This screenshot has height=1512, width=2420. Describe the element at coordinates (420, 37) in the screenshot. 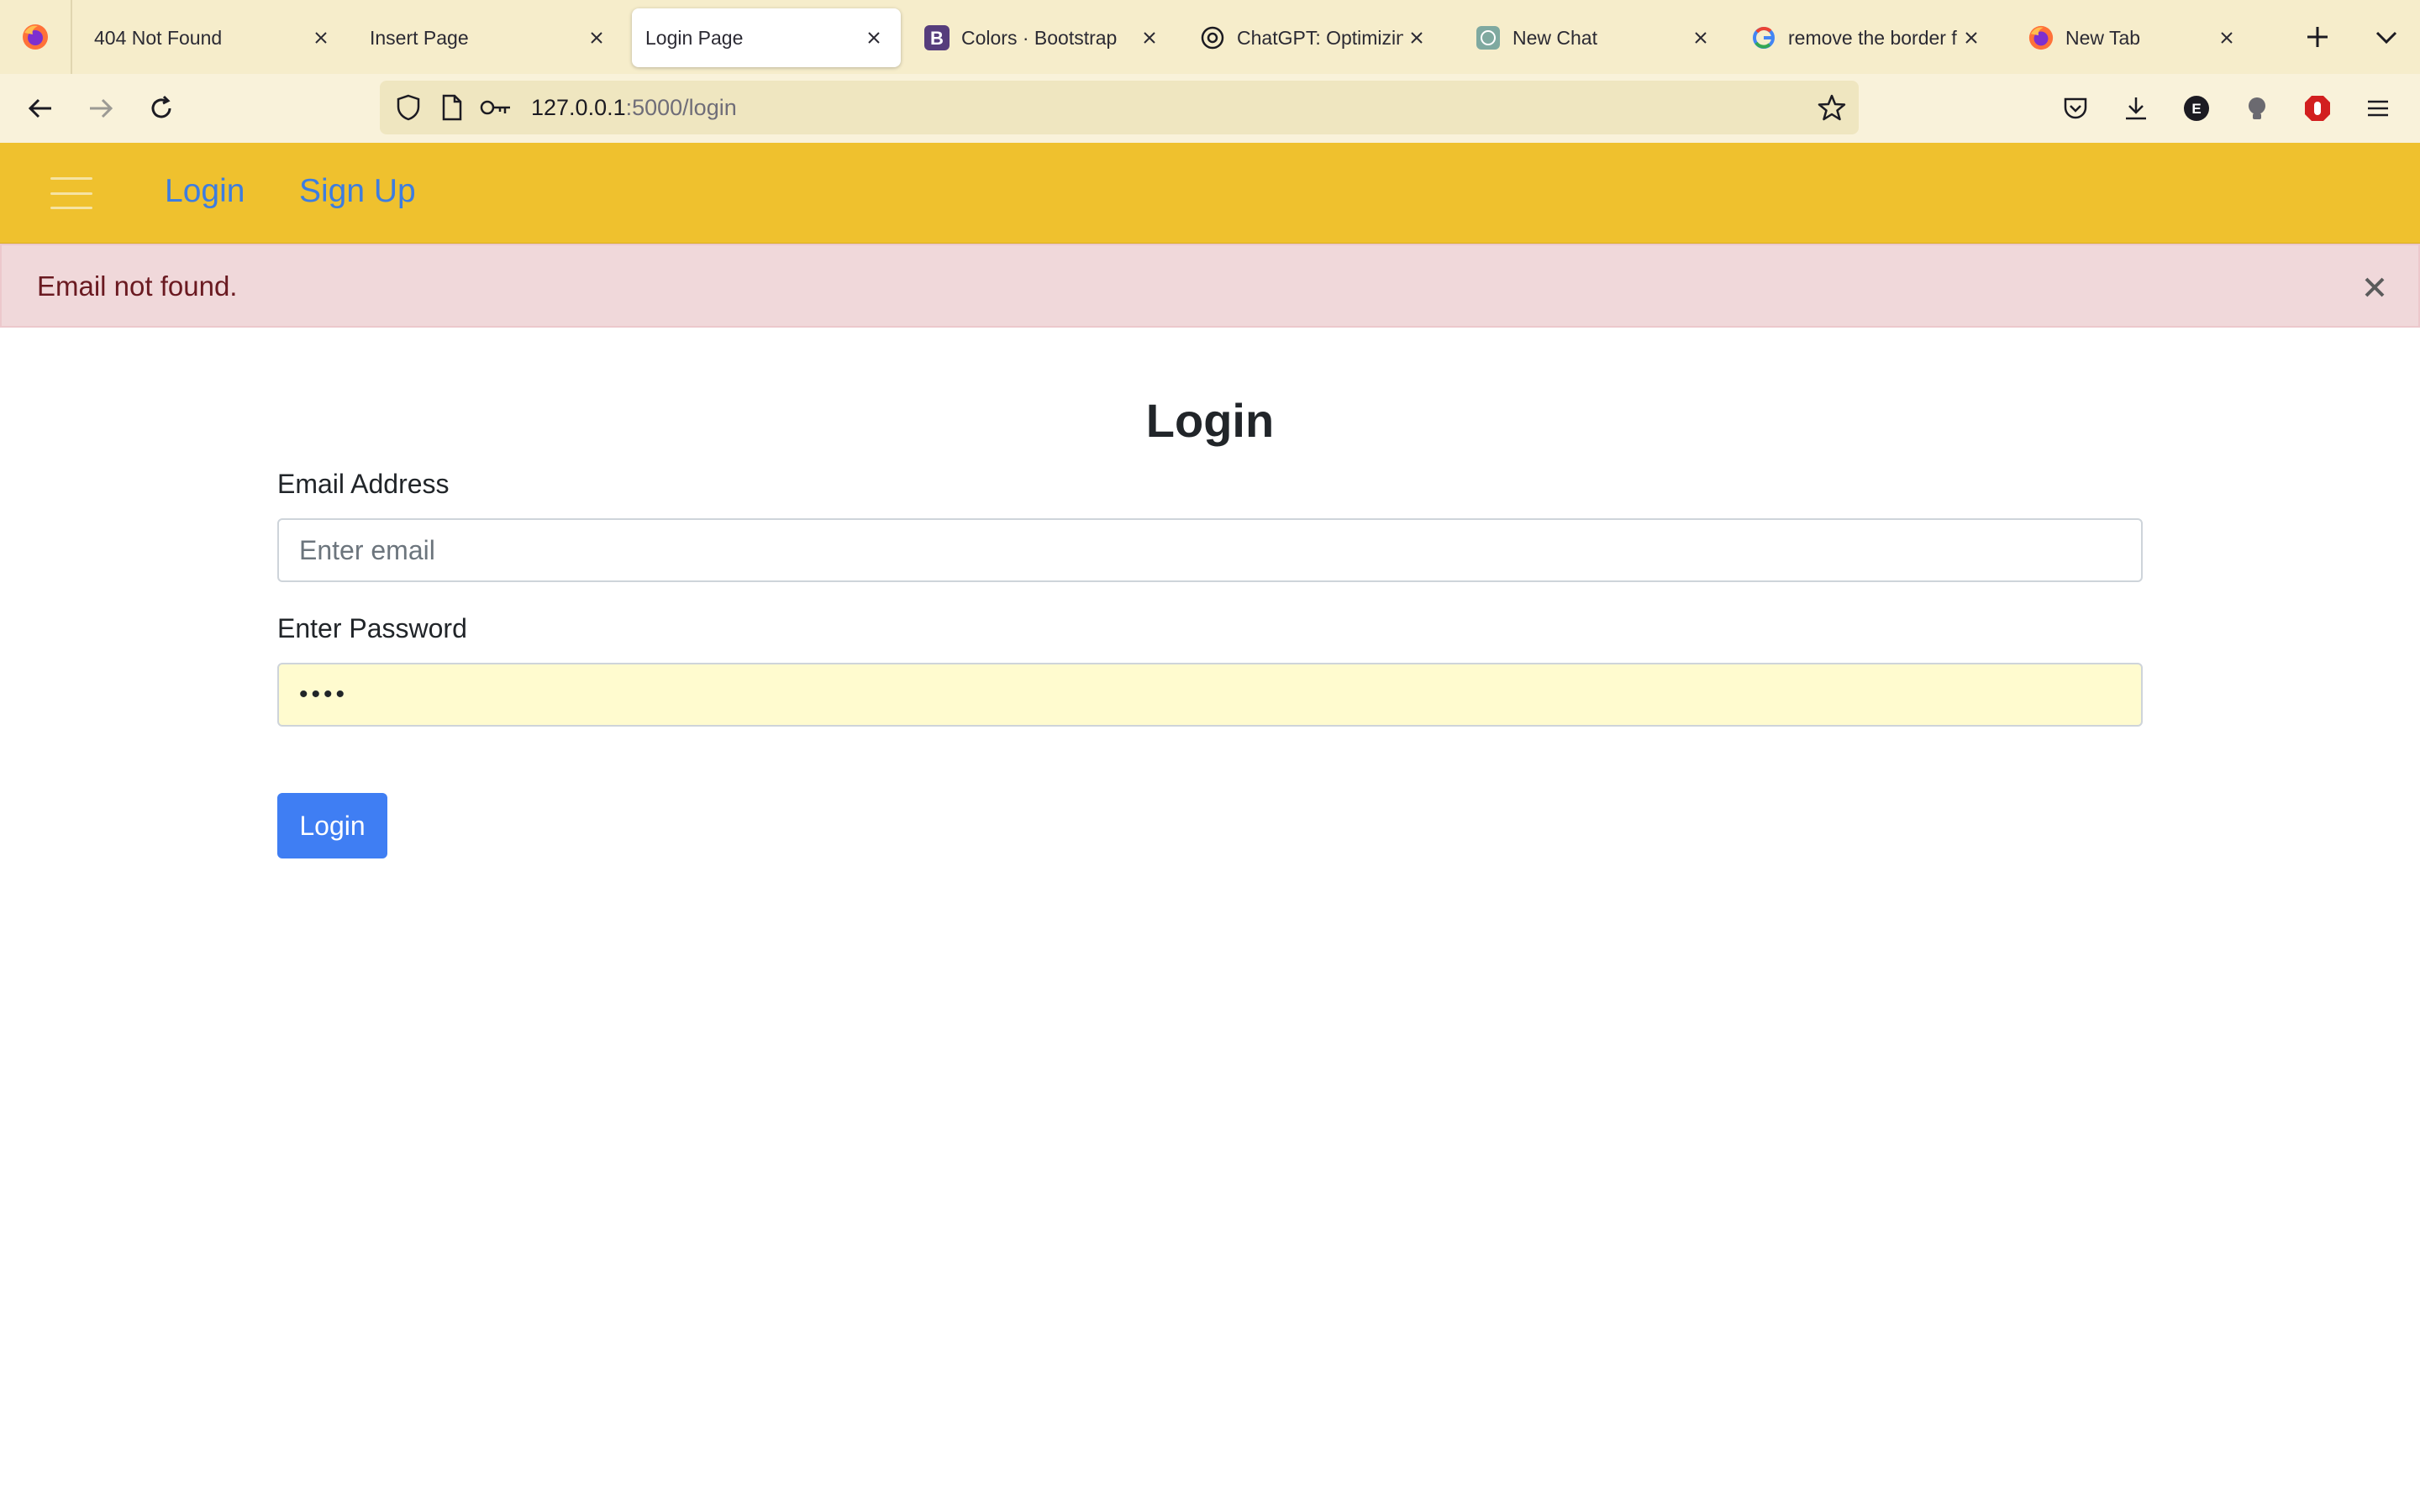

I see `tab-title: Insert Page` at that location.